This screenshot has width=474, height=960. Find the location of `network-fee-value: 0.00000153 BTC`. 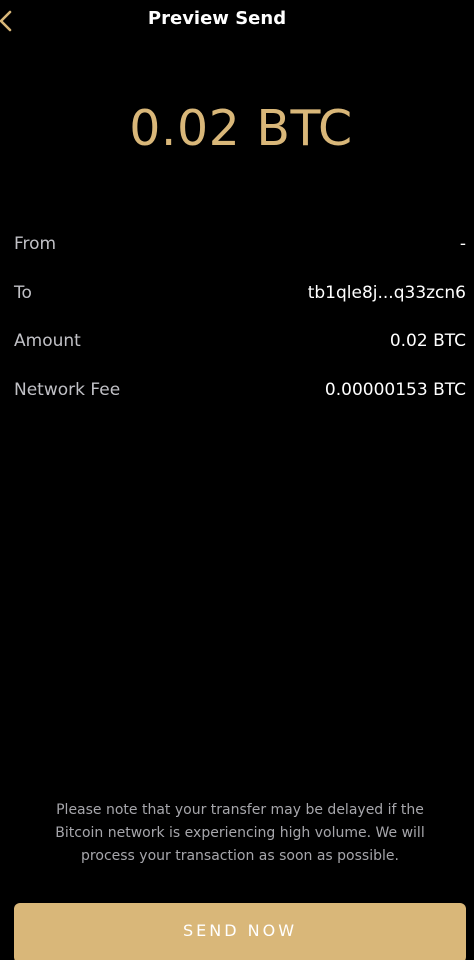

network-fee-value: 0.00000153 BTC is located at coordinates (395, 390).